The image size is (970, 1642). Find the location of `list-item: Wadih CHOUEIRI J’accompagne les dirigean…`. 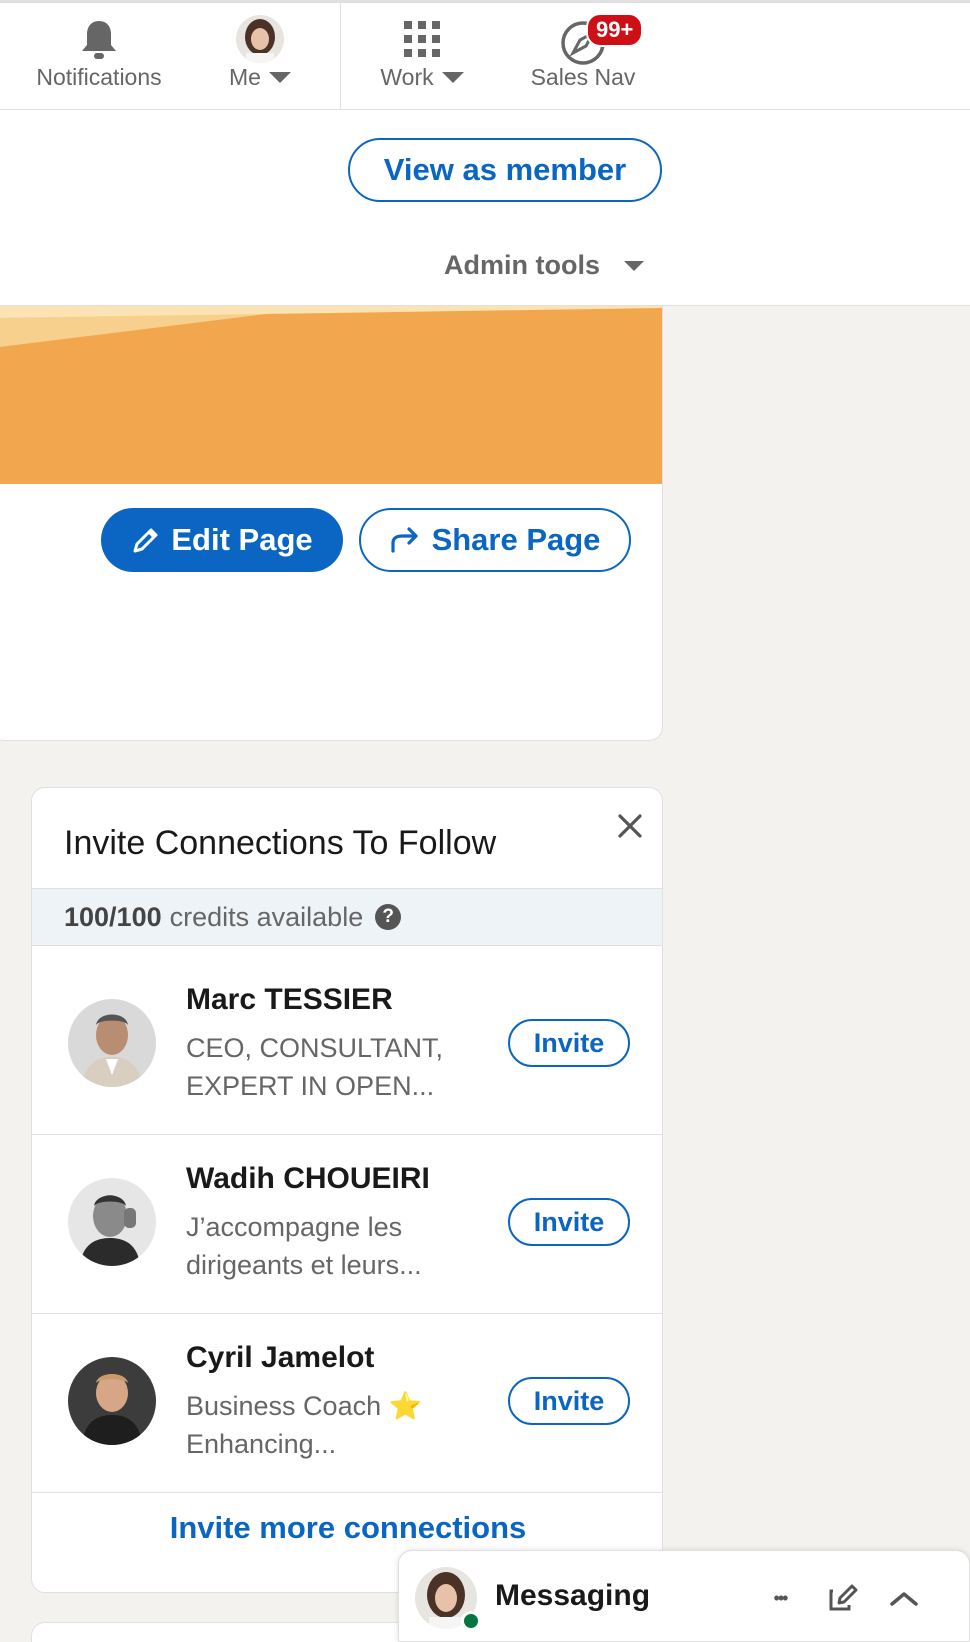

list-item: Wadih CHOUEIRI J’accompagne les dirigean… is located at coordinates (347, 1220).